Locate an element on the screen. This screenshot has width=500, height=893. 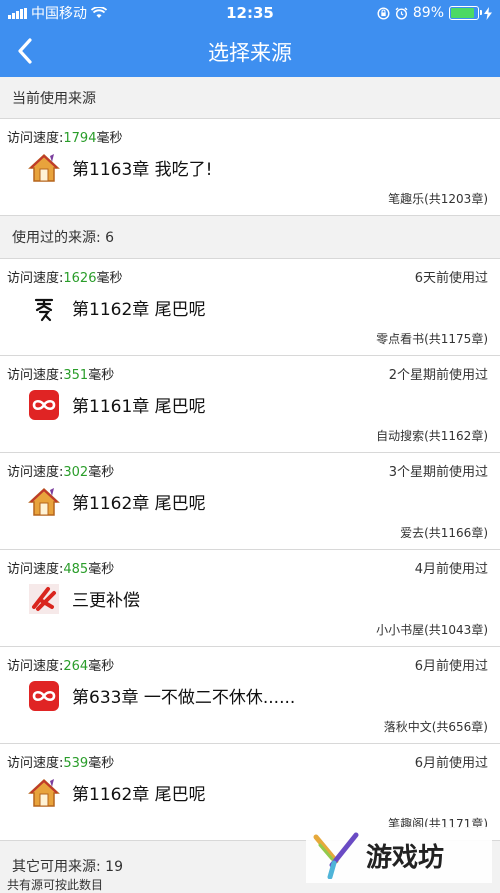
red-brush-icon is located at coordinates (44, 599).